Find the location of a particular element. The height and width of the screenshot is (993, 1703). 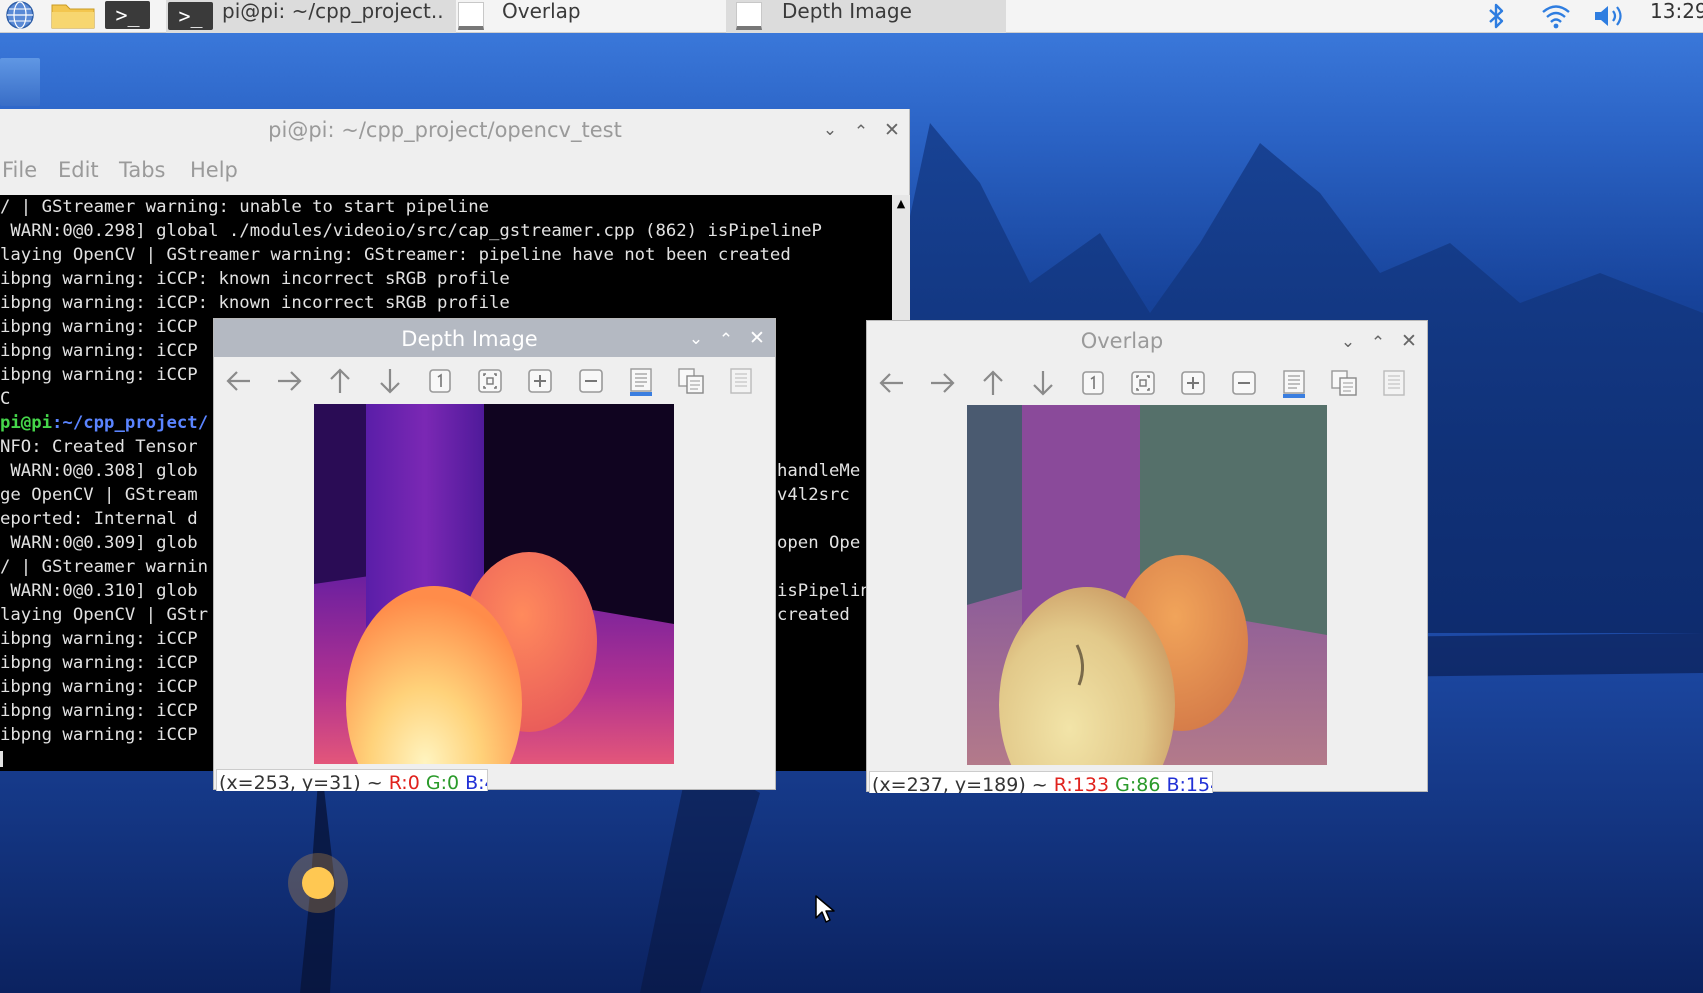

depth-image-canvas is located at coordinates (494, 584).